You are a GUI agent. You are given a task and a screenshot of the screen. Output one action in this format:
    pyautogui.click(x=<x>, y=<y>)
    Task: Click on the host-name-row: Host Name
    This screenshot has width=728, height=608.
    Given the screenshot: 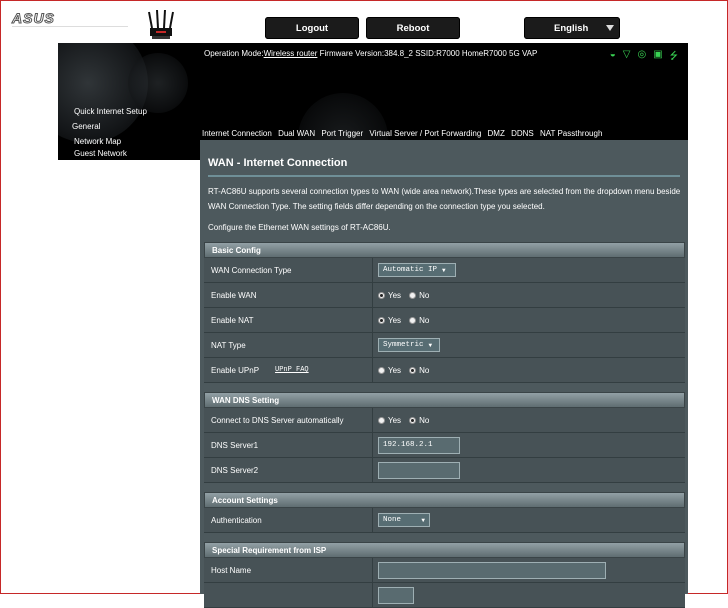 What is the action you would take?
    pyautogui.click(x=444, y=570)
    